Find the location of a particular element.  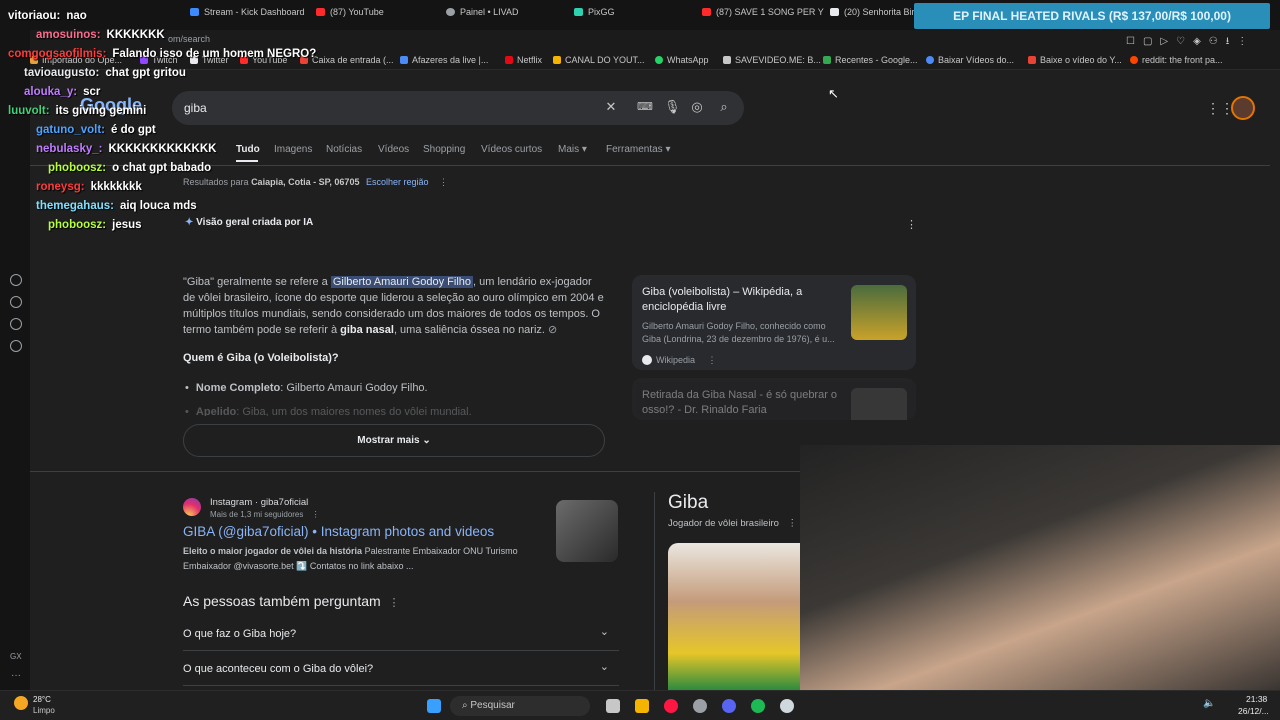

spotify-icon is located at coordinates (758, 706).